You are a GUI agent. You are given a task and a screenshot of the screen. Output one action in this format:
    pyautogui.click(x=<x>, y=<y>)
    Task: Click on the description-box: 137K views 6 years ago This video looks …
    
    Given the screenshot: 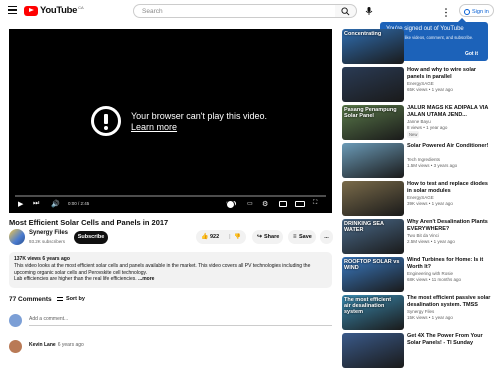 What is the action you would take?
    pyautogui.click(x=170, y=270)
    